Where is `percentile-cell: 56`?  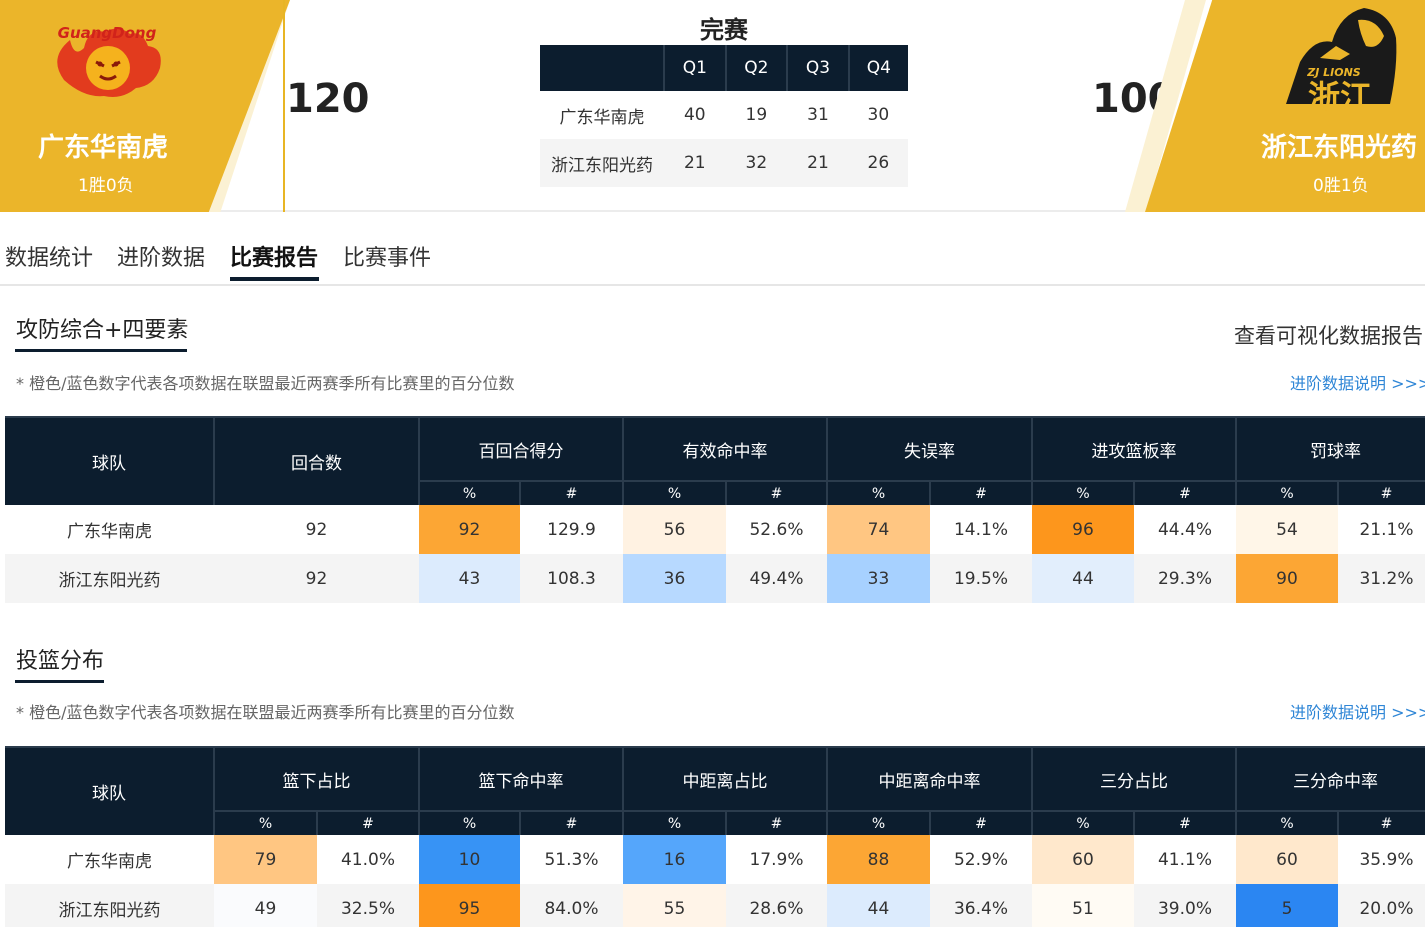
percentile-cell: 56 is located at coordinates (674, 529).